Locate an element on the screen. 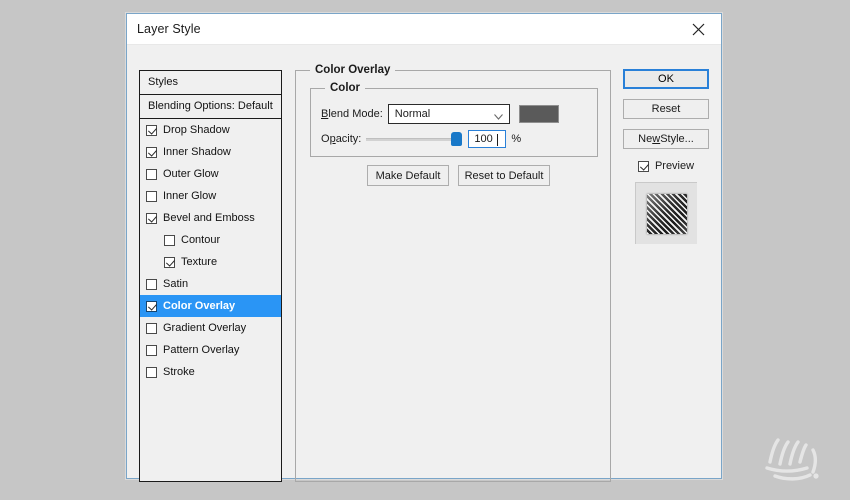 The image size is (850, 500). style-row-stroke: Stroke is located at coordinates (210, 372).